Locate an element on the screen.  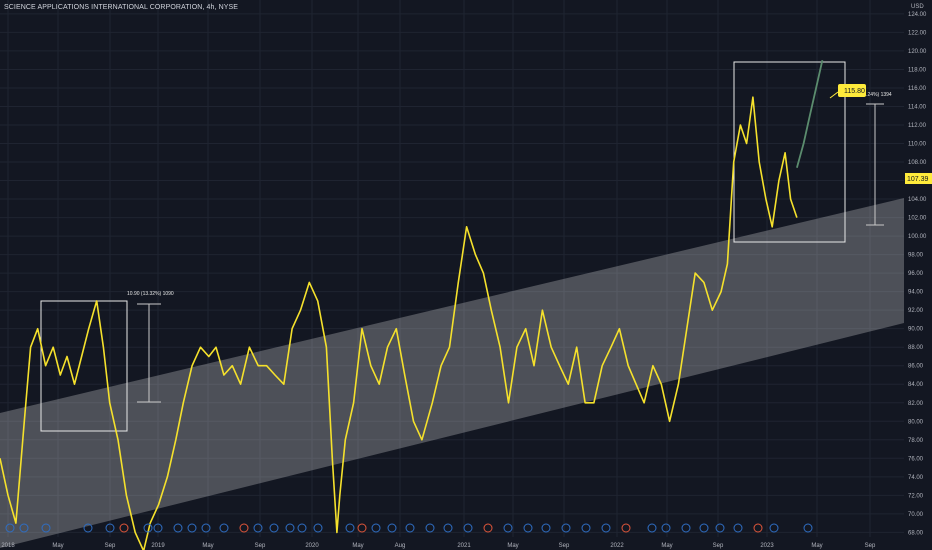
range-label-2018: 10.90 (13.32%) 1090 is located at coordinates (150, 294).